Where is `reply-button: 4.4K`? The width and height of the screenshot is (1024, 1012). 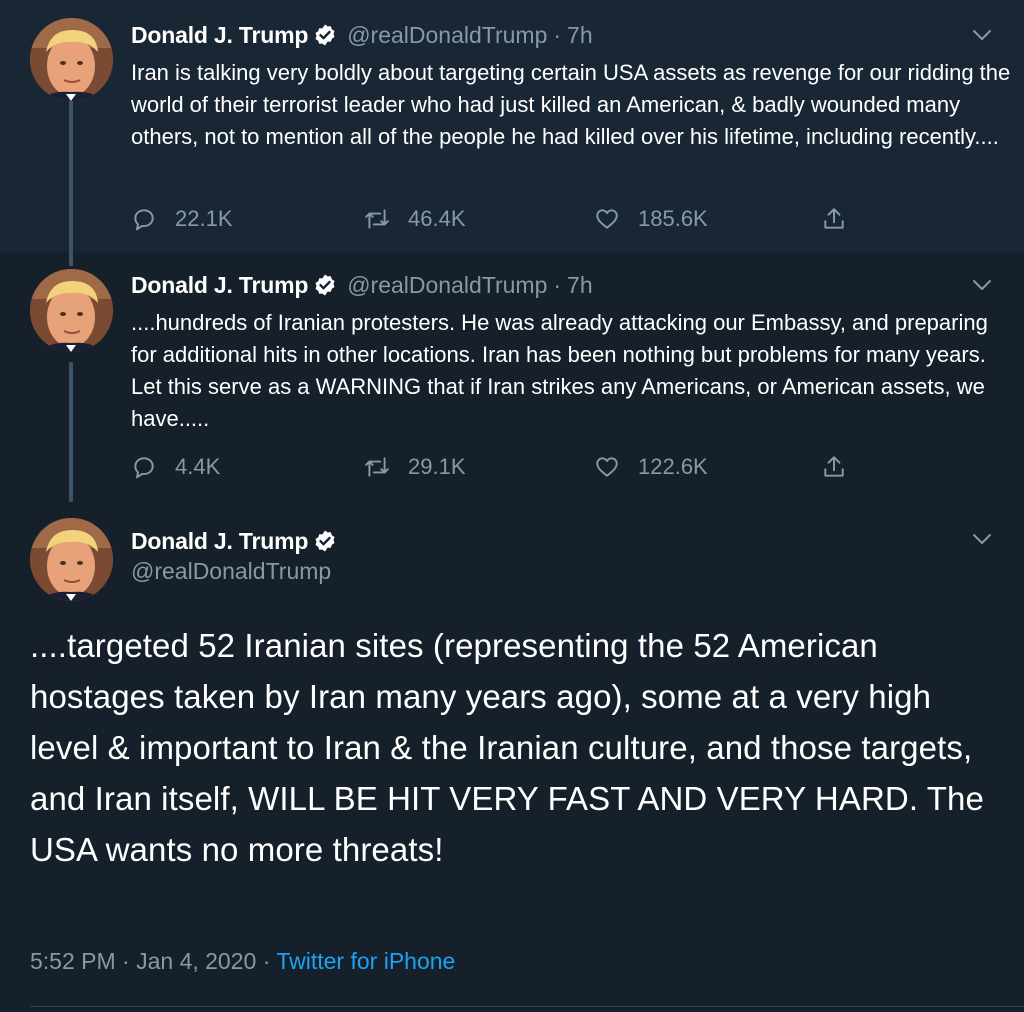 reply-button: 4.4K is located at coordinates (175, 467).